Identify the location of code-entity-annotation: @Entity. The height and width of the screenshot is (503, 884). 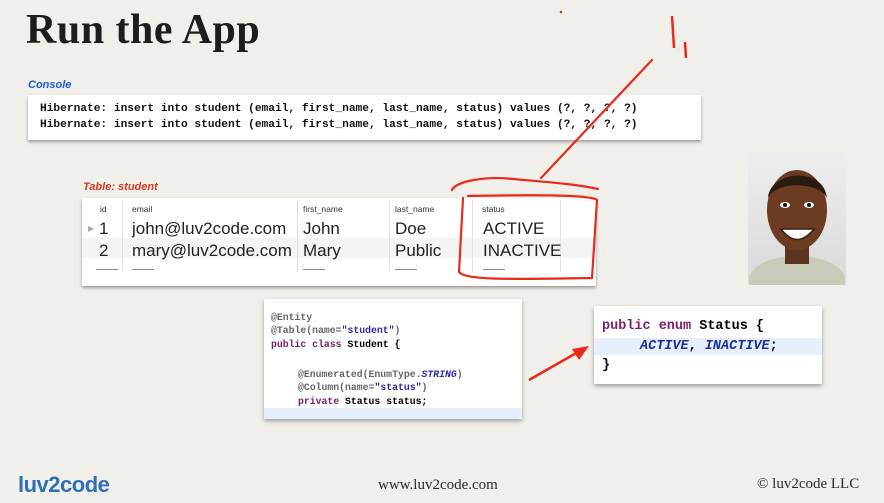
(292, 317).